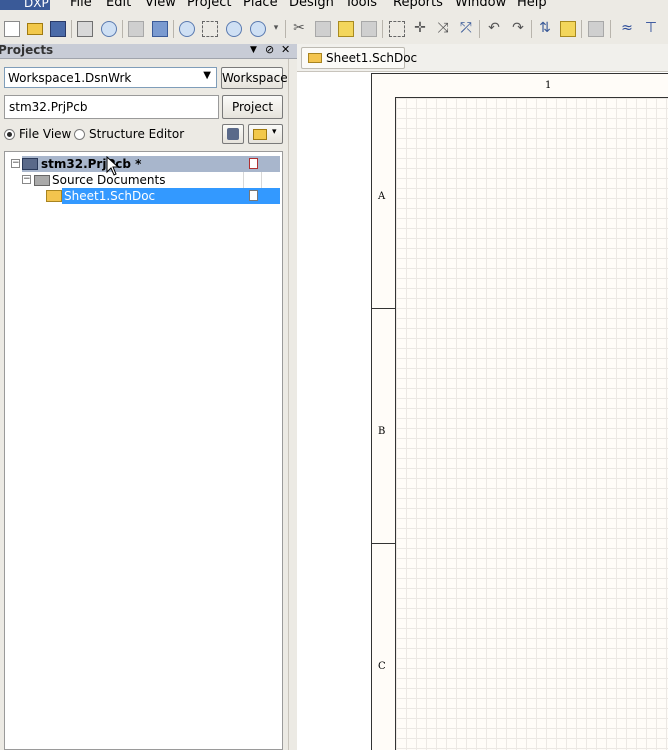  Describe the element at coordinates (143, 164) in the screenshot. I see `tree-item-project: − stm32.PrjPcb *` at that location.